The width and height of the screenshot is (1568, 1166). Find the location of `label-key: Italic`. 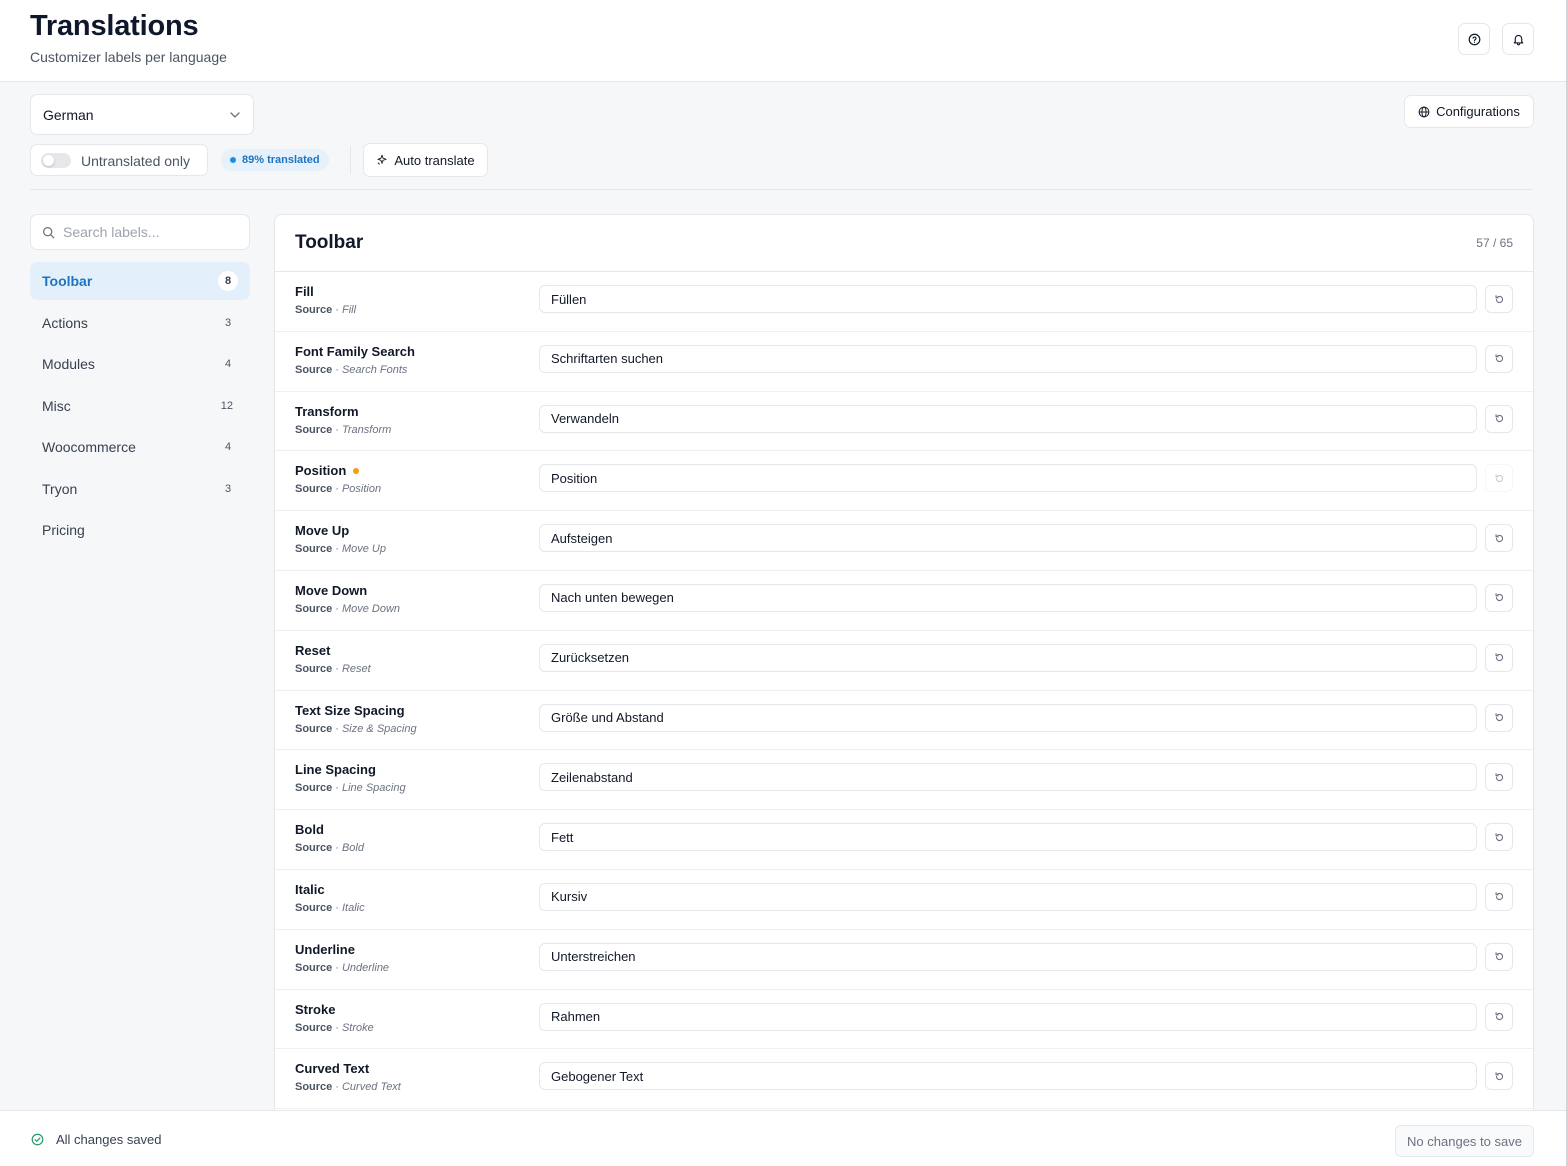

label-key: Italic is located at coordinates (310, 889).